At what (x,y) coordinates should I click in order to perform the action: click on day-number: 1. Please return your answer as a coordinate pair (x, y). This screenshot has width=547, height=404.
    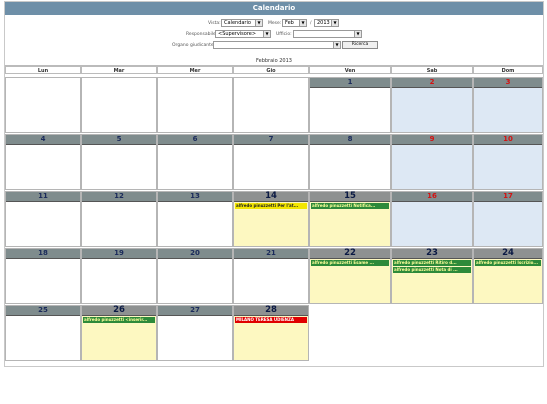
    Looking at the image, I should click on (350, 83).